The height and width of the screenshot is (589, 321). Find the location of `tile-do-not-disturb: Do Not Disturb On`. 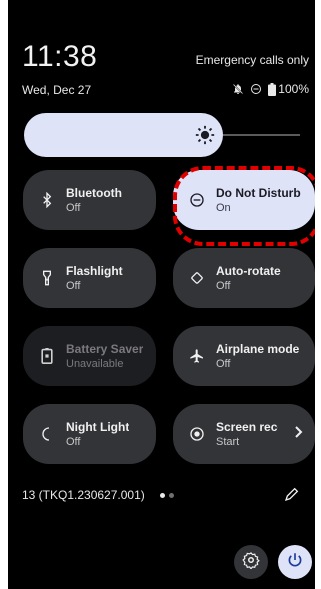

tile-do-not-disturb: Do Not Disturb On is located at coordinates (244, 200).